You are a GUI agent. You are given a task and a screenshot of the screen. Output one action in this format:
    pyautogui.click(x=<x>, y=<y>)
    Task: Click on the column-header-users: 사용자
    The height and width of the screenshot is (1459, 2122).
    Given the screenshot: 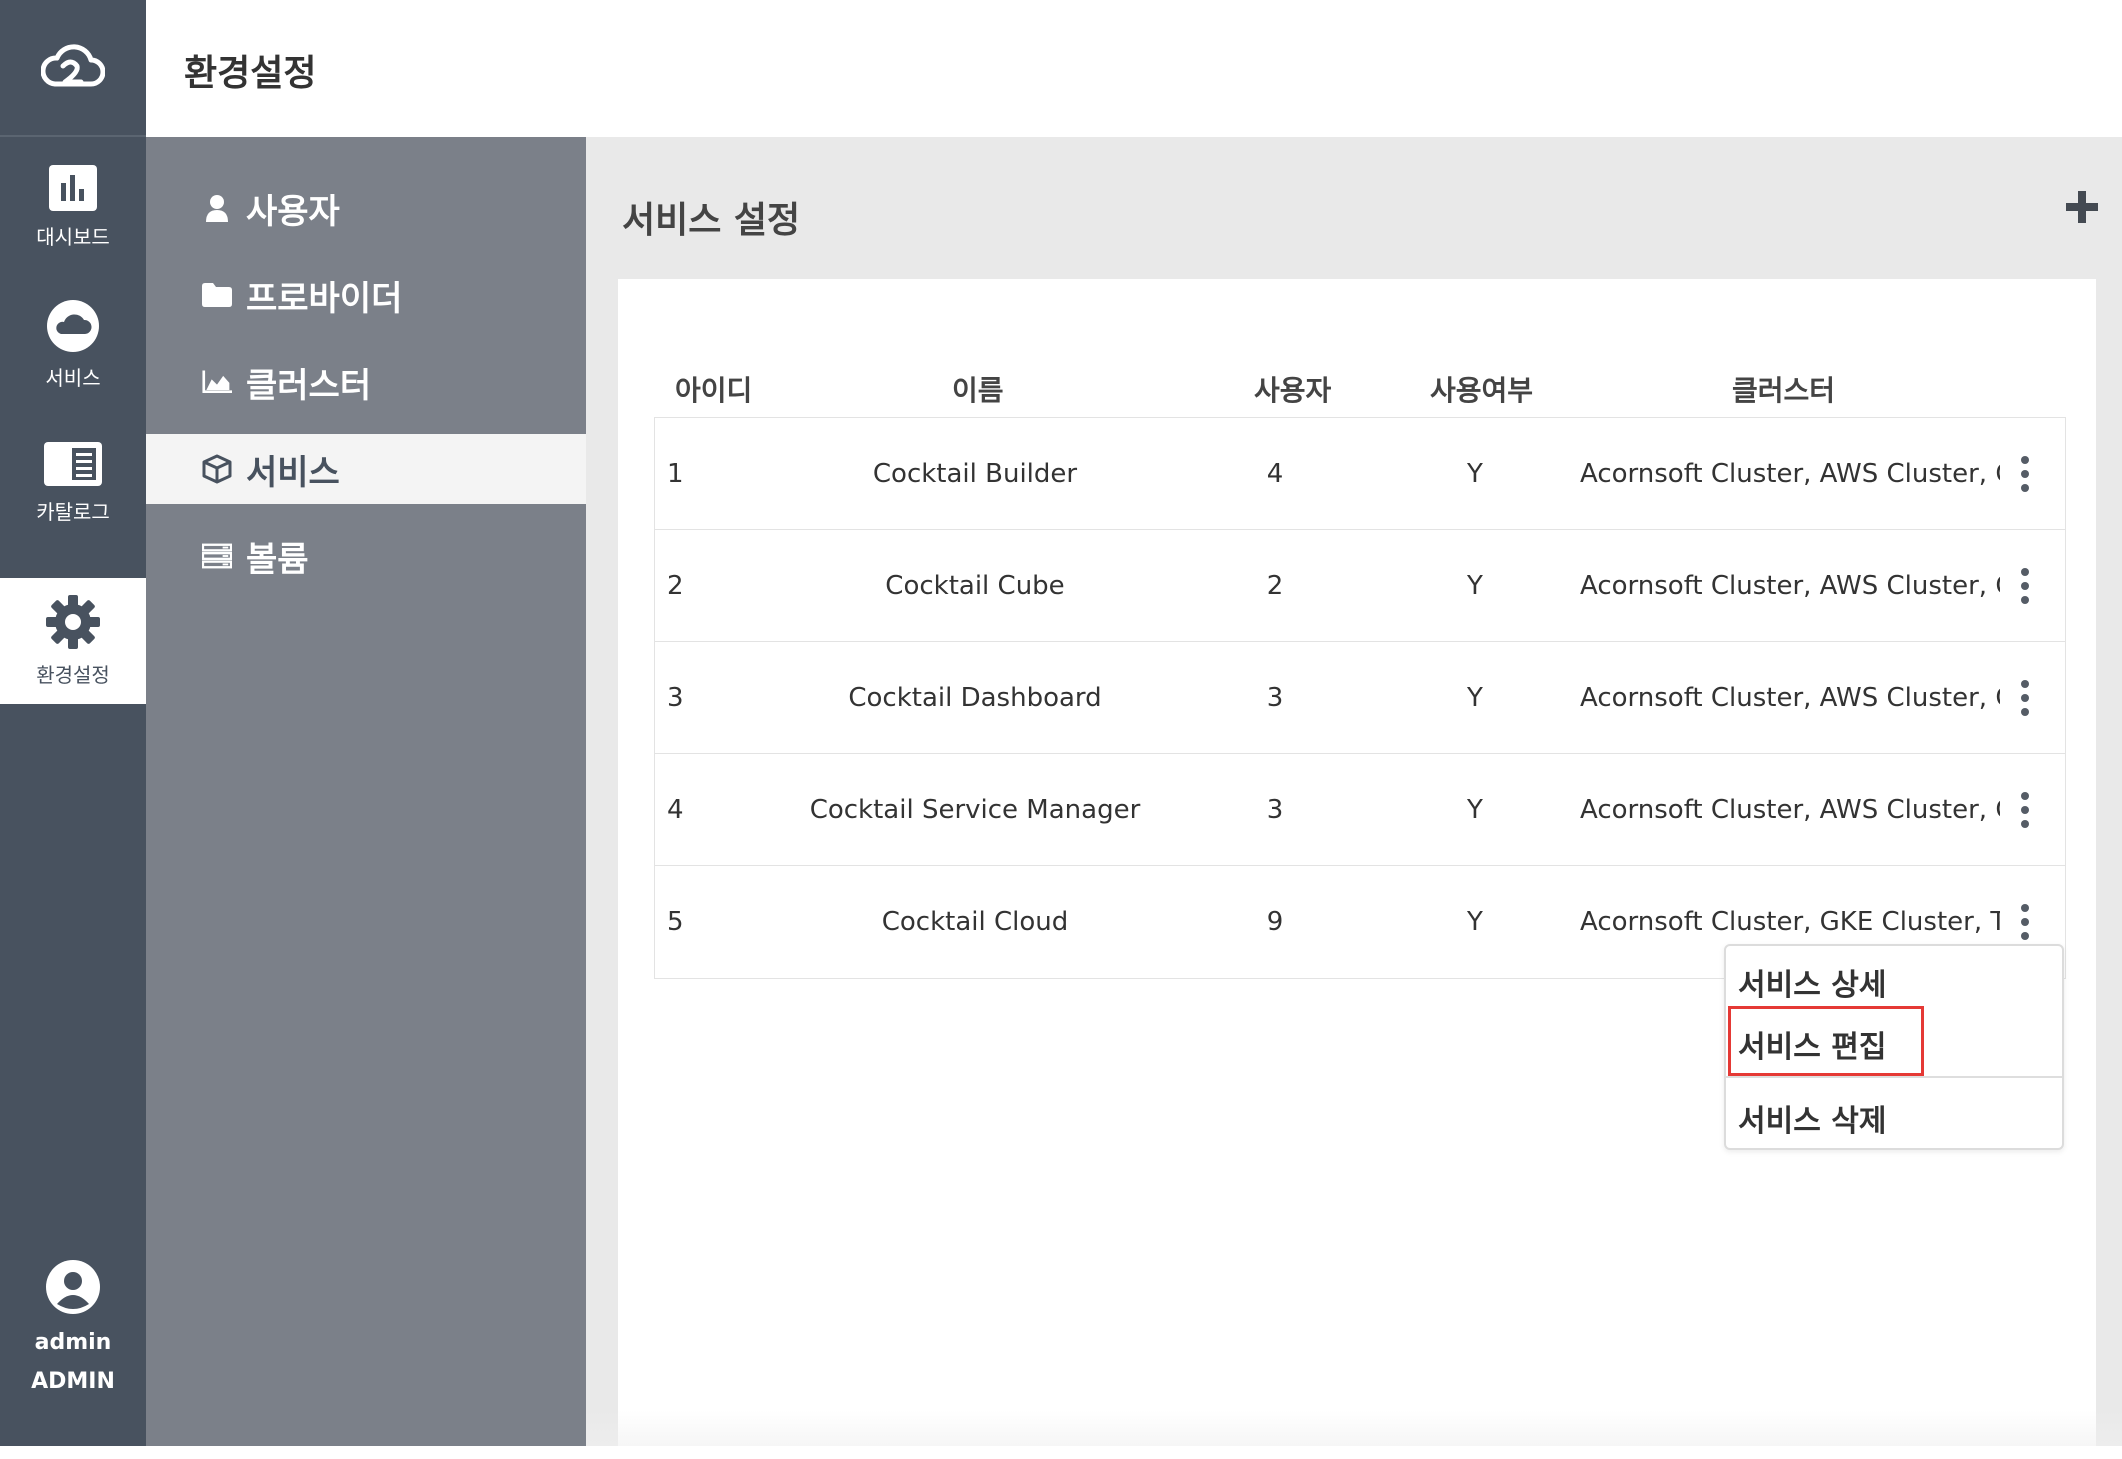 What is the action you would take?
    pyautogui.click(x=1293, y=390)
    